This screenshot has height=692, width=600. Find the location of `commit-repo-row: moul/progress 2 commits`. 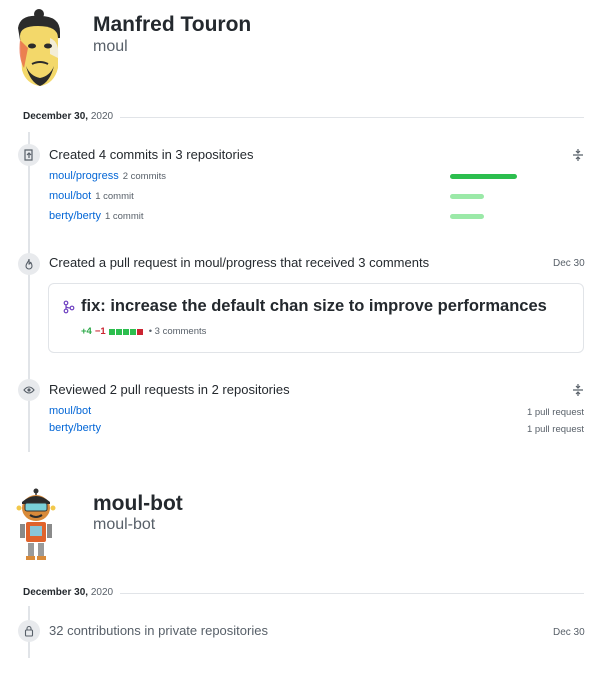

commit-repo-row: moul/progress 2 commits is located at coordinates (107, 176).